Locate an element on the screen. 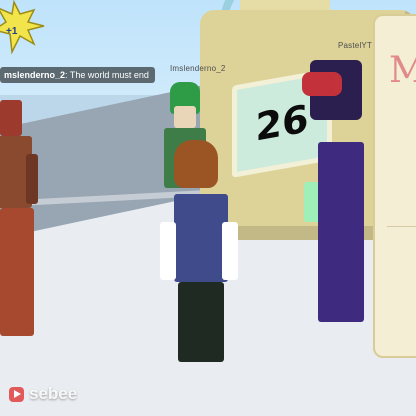 The height and width of the screenshot is (416, 416). player-right-arm is located at coordinates (230, 251).